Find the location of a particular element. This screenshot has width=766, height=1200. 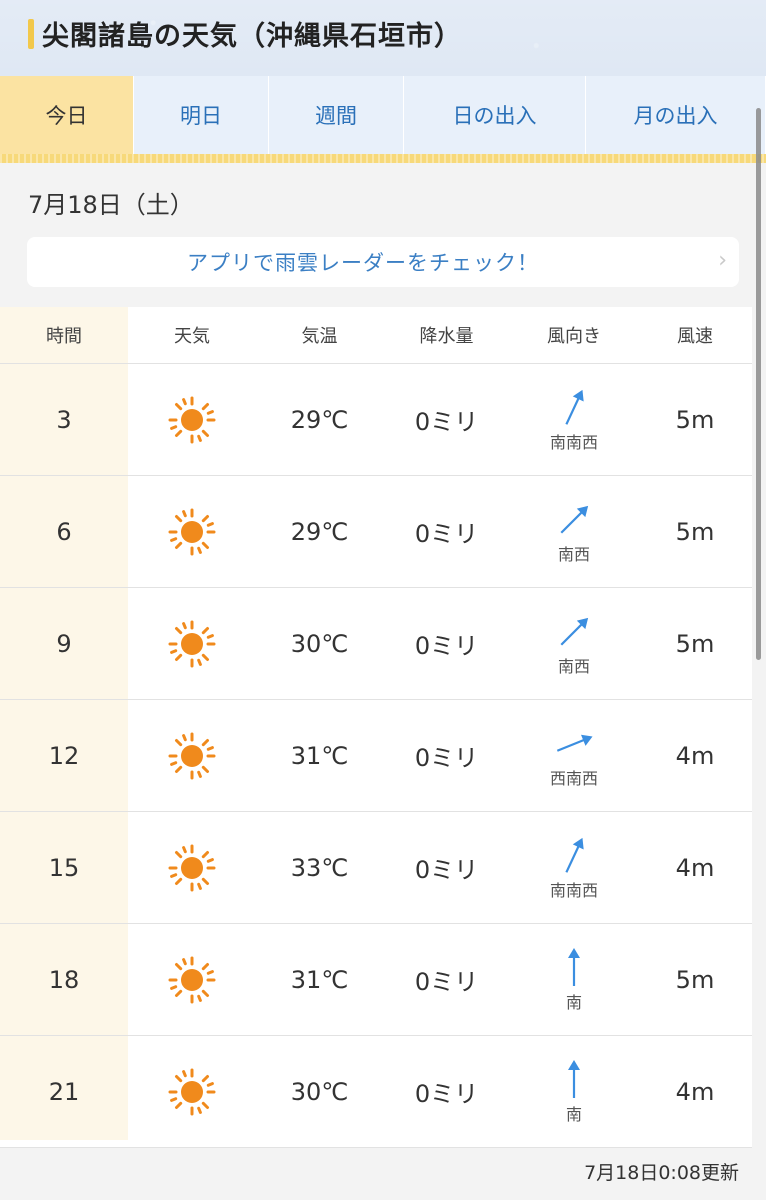

header-wind-dir: 風向き is located at coordinates (574, 336).